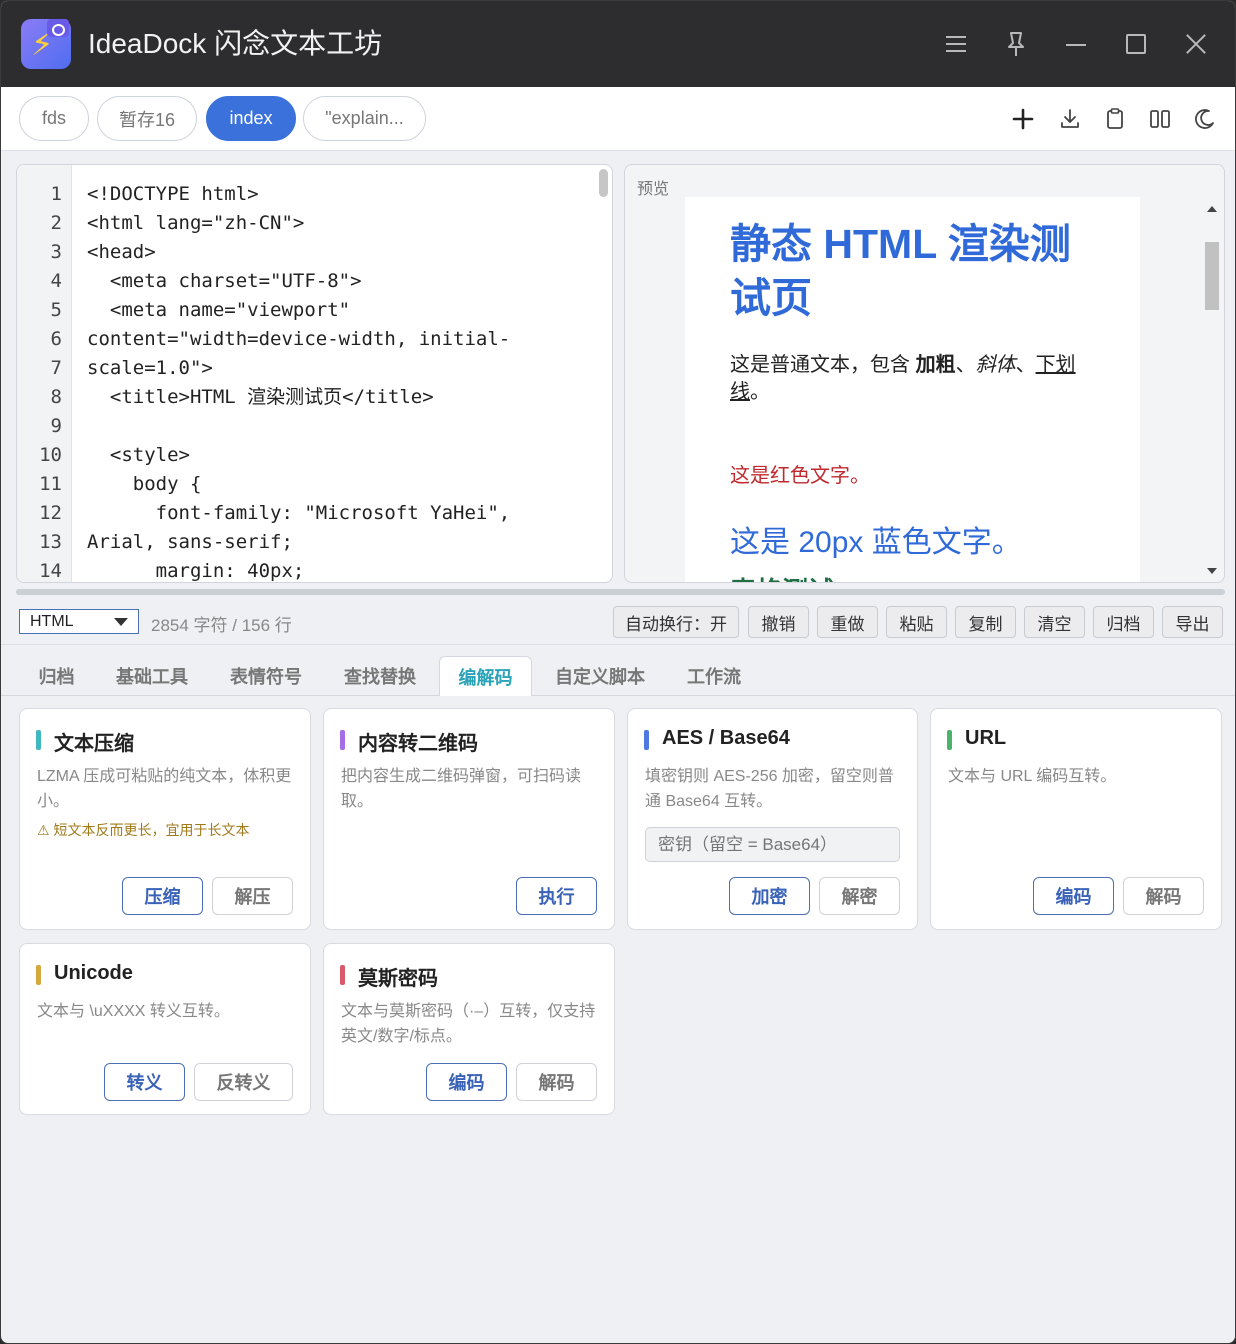 This screenshot has width=1236, height=1344. Describe the element at coordinates (485, 676) in the screenshot. I see `tab-encode-decode: 编解码` at that location.